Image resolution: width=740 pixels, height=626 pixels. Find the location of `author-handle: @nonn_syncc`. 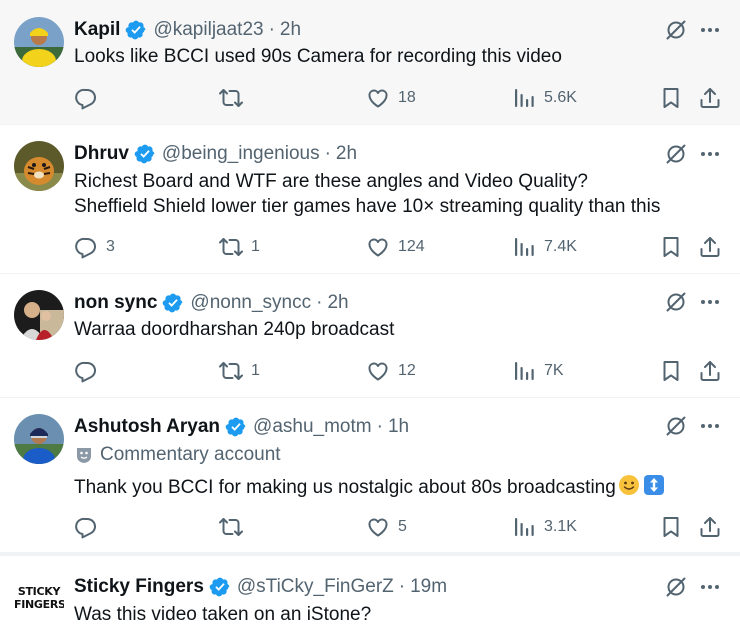

author-handle: @nonn_syncc is located at coordinates (250, 303).